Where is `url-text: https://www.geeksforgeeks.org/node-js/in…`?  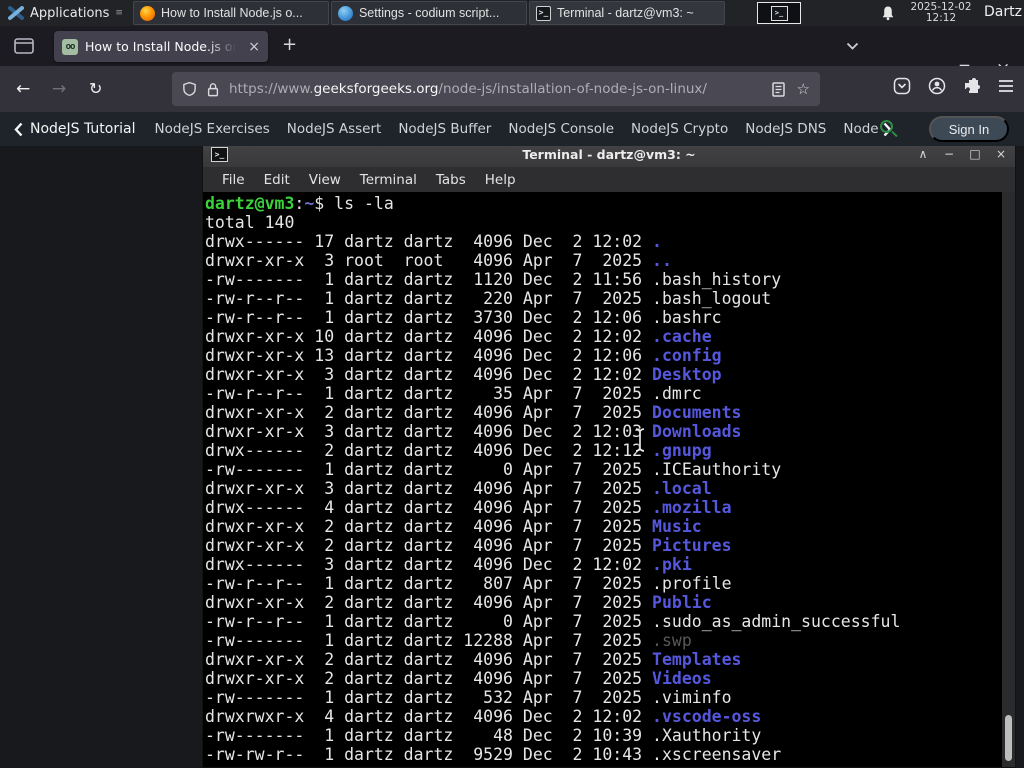 url-text: https://www.geeksforgeeks.org/node-js/in… is located at coordinates (496, 89).